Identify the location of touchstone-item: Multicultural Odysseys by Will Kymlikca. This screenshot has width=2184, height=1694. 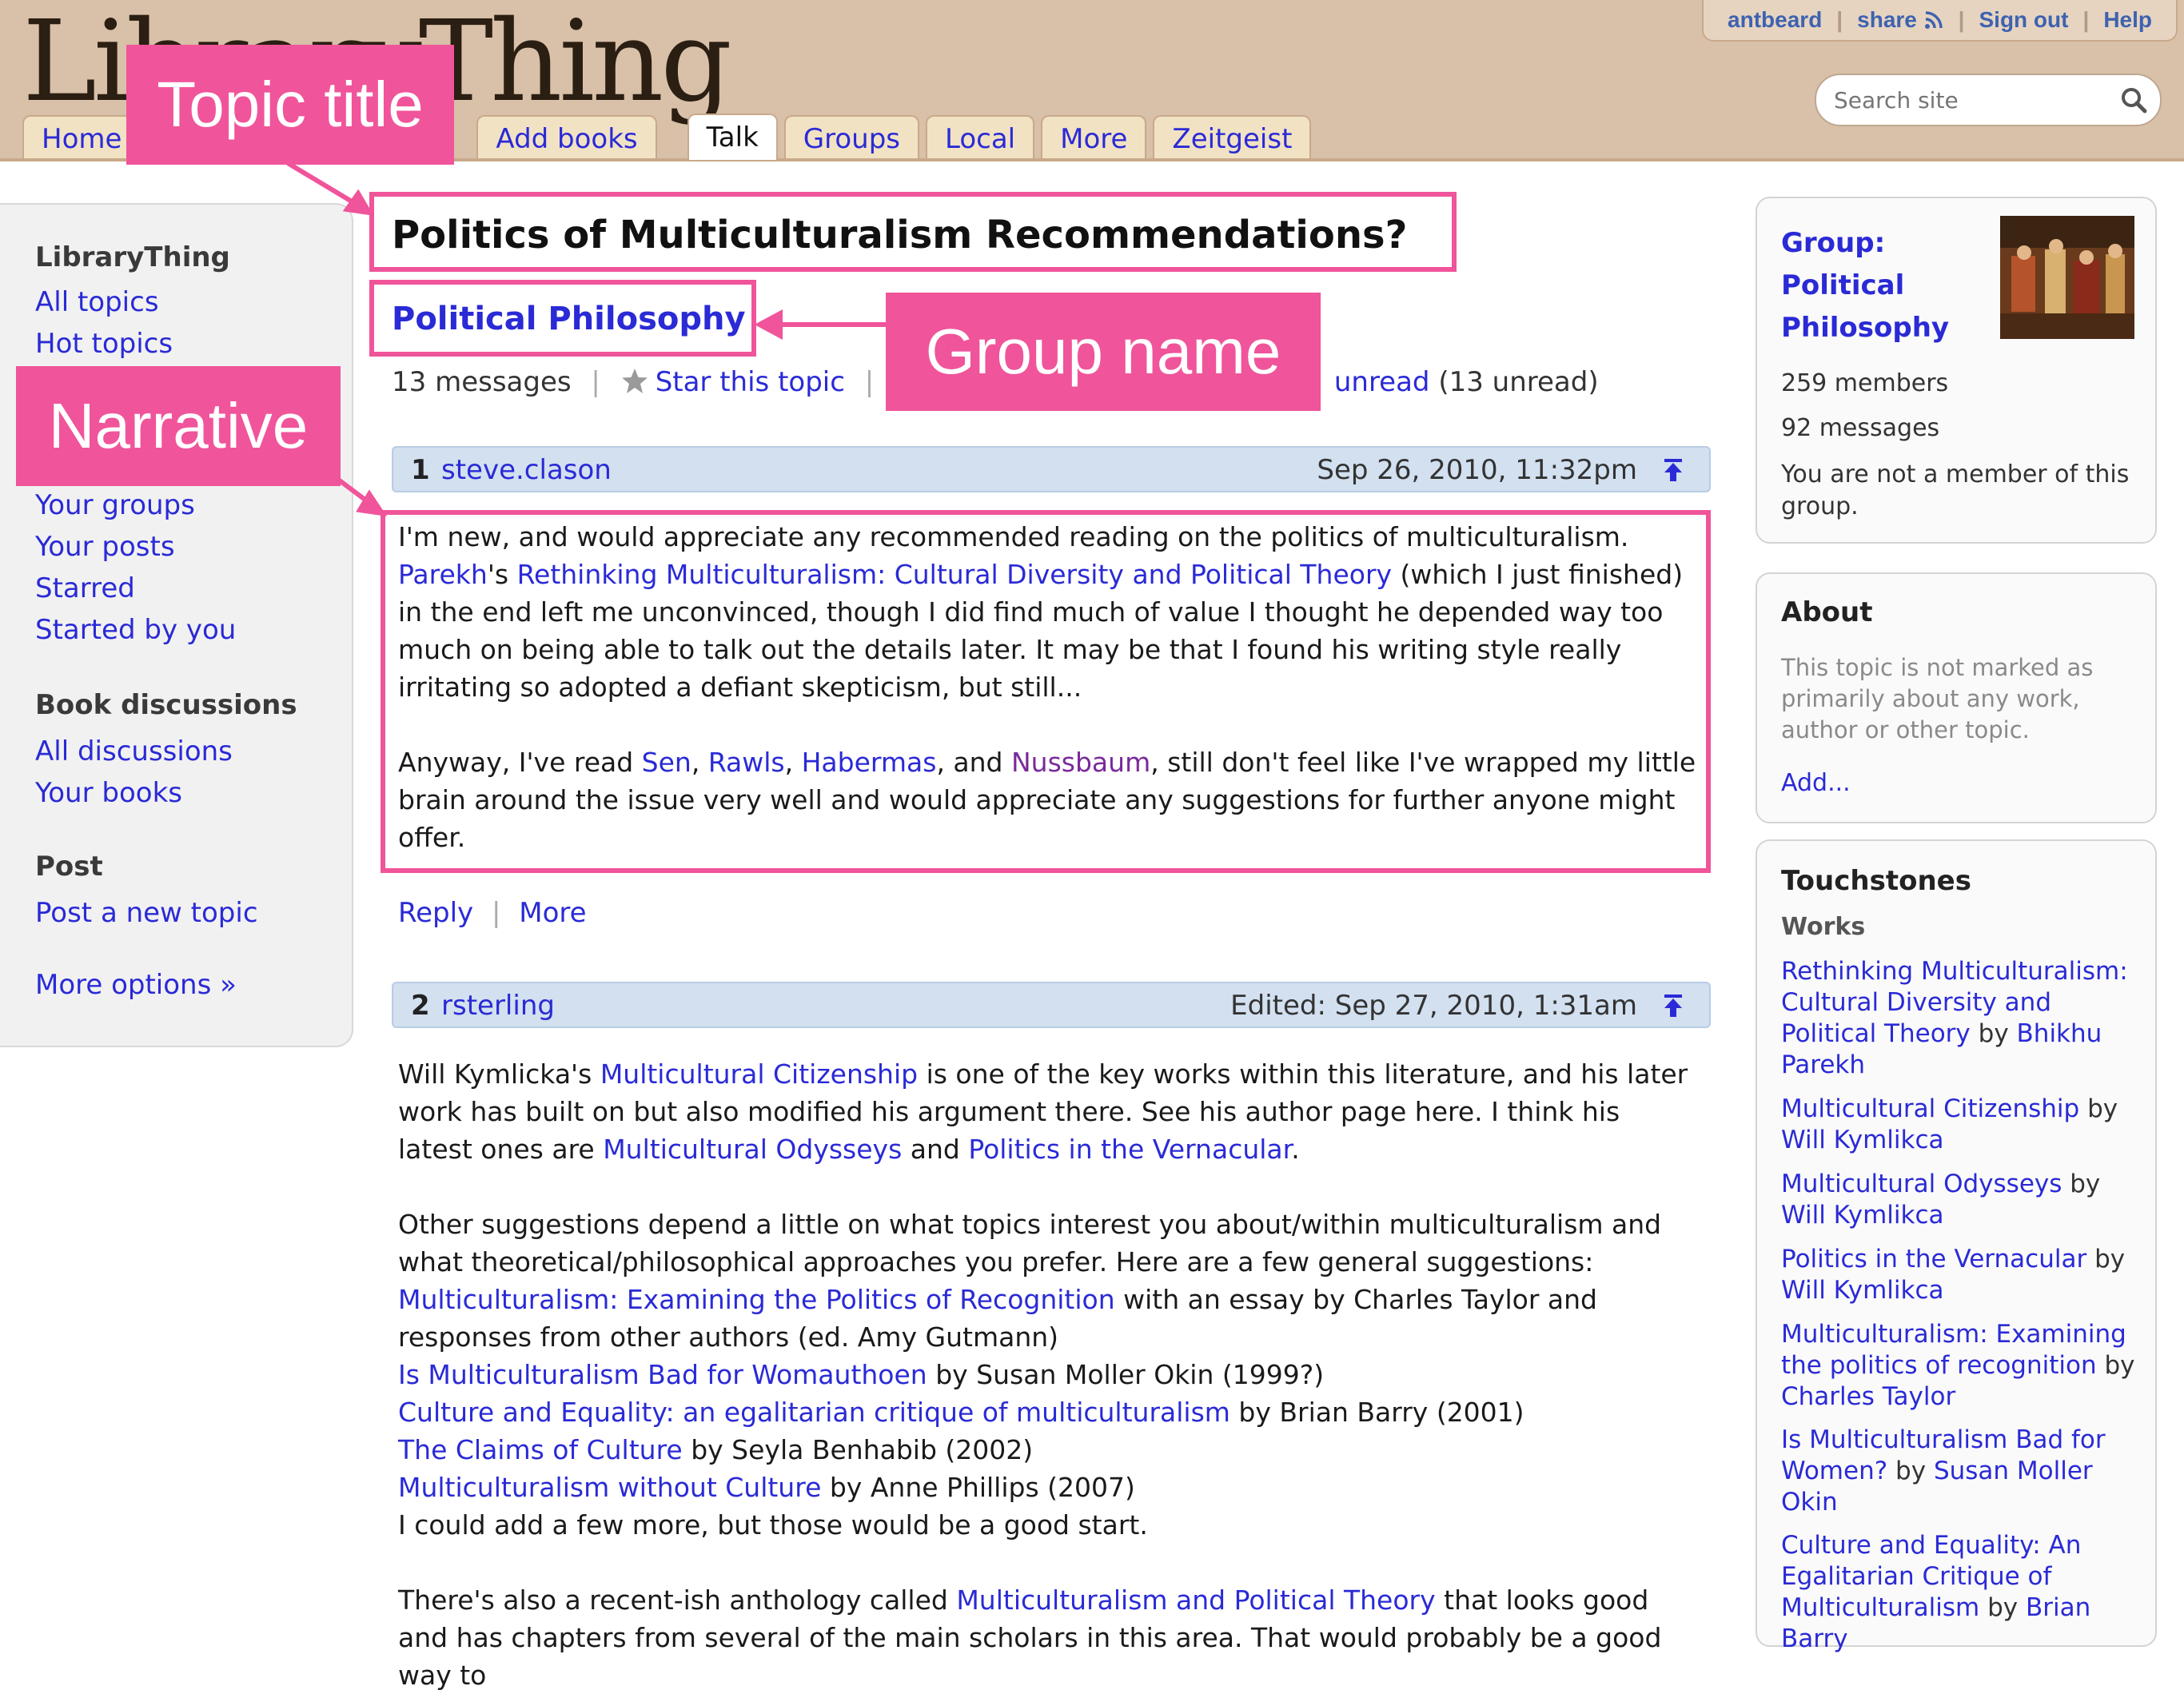
(1961, 1200).